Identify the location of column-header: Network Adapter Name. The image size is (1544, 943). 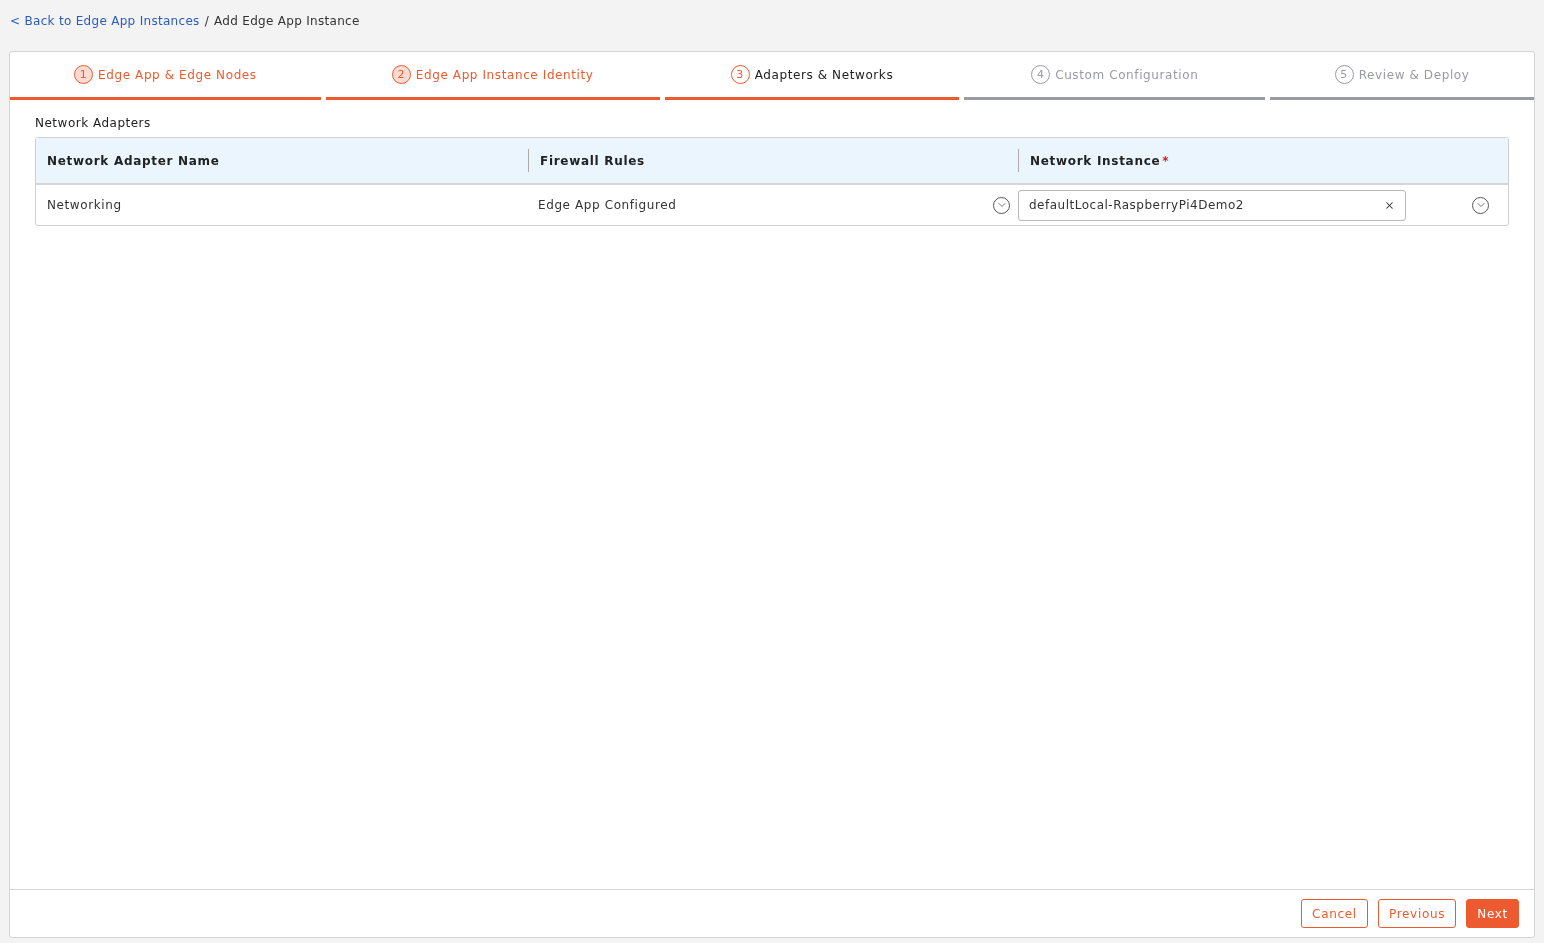
(133, 160).